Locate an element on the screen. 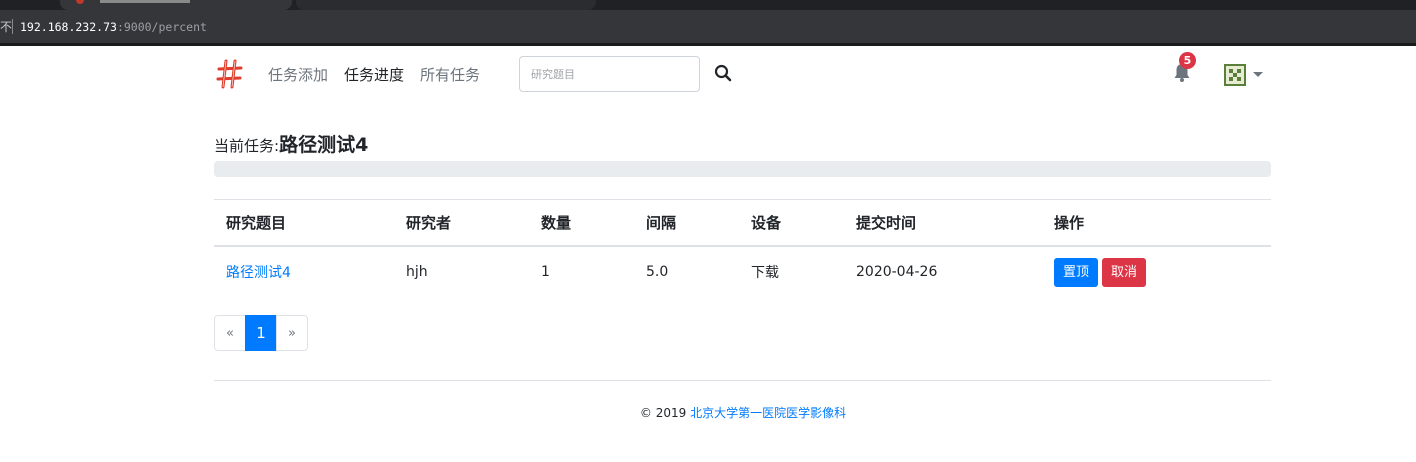 This screenshot has height=462, width=1416. nav-task-add: 任务添加 is located at coordinates (298, 74).